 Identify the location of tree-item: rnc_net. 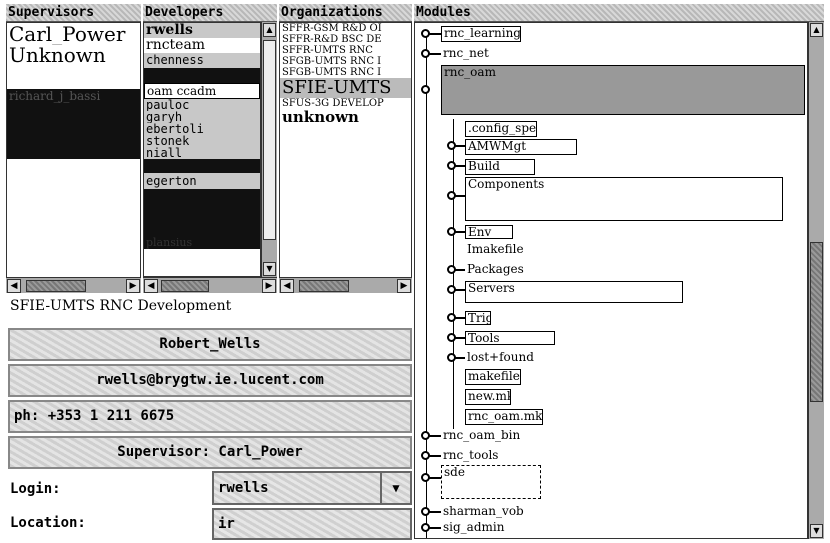
(468, 54).